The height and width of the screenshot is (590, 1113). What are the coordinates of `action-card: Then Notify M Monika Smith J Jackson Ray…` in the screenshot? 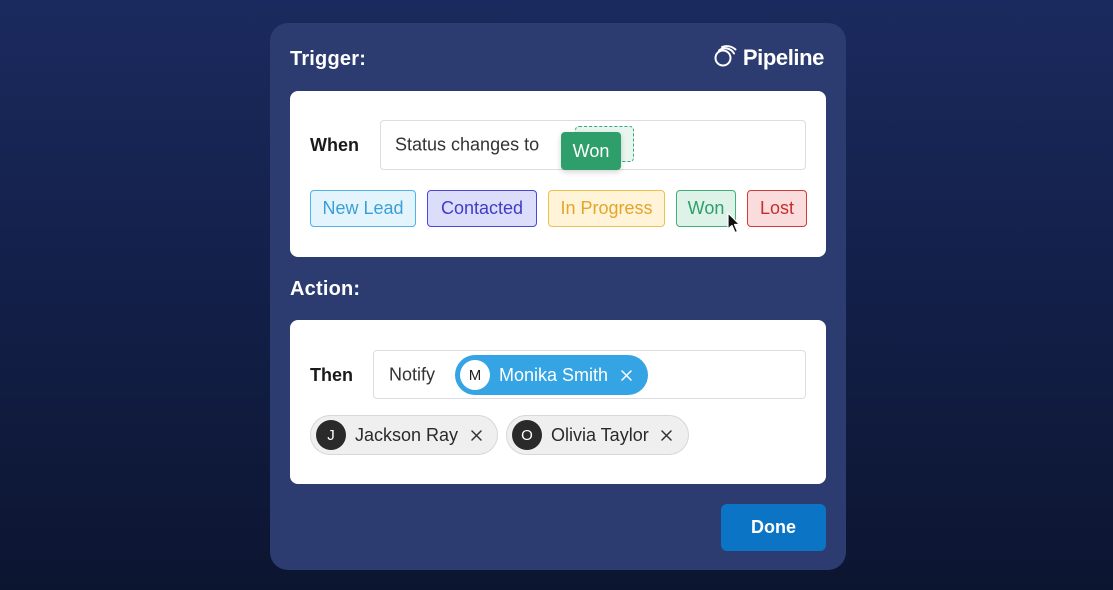 It's located at (558, 402).